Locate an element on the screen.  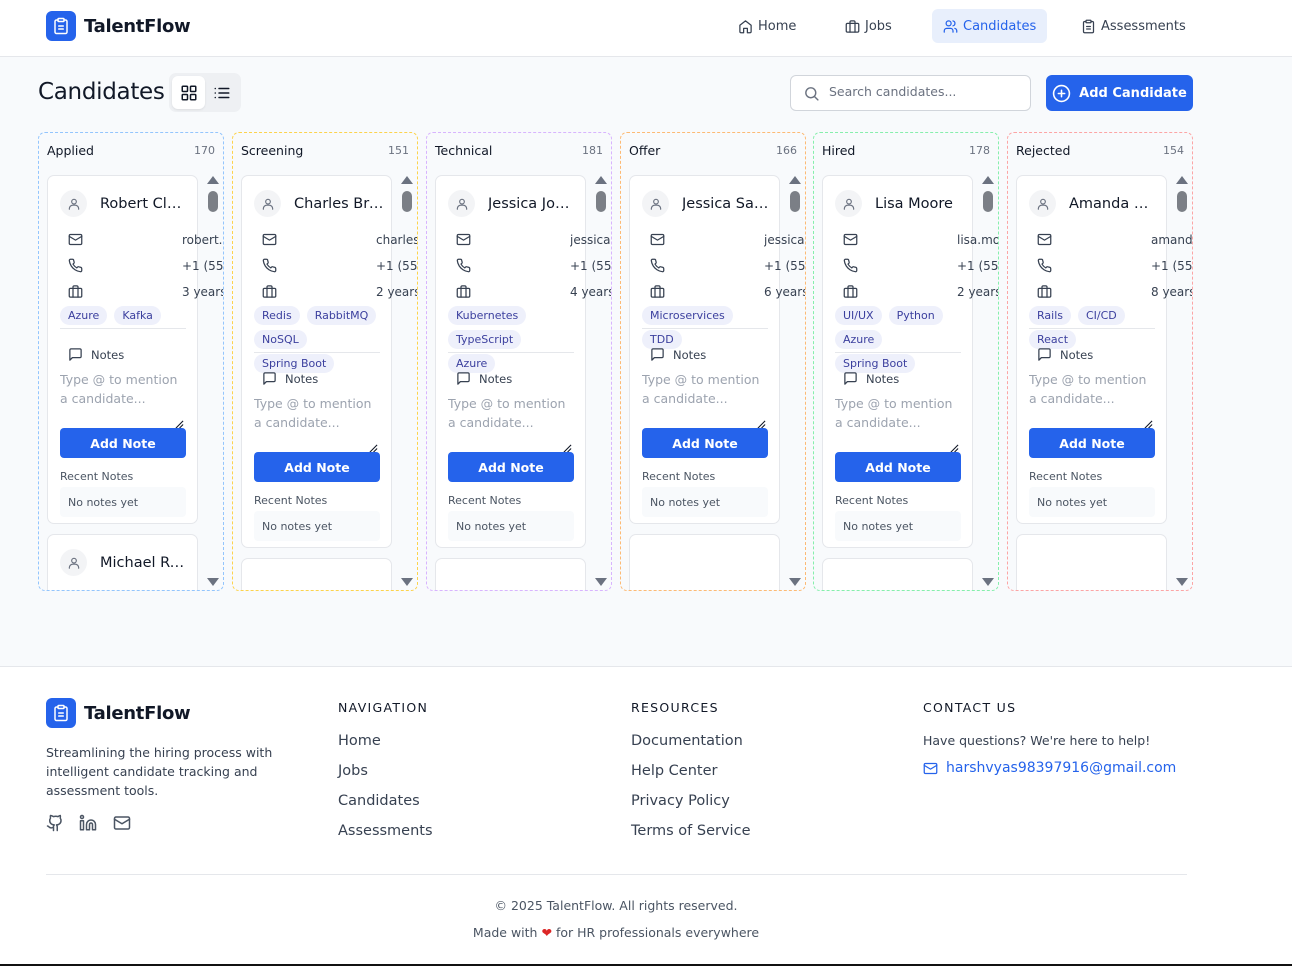
footer-link-assessments: Assessments is located at coordinates (385, 831).